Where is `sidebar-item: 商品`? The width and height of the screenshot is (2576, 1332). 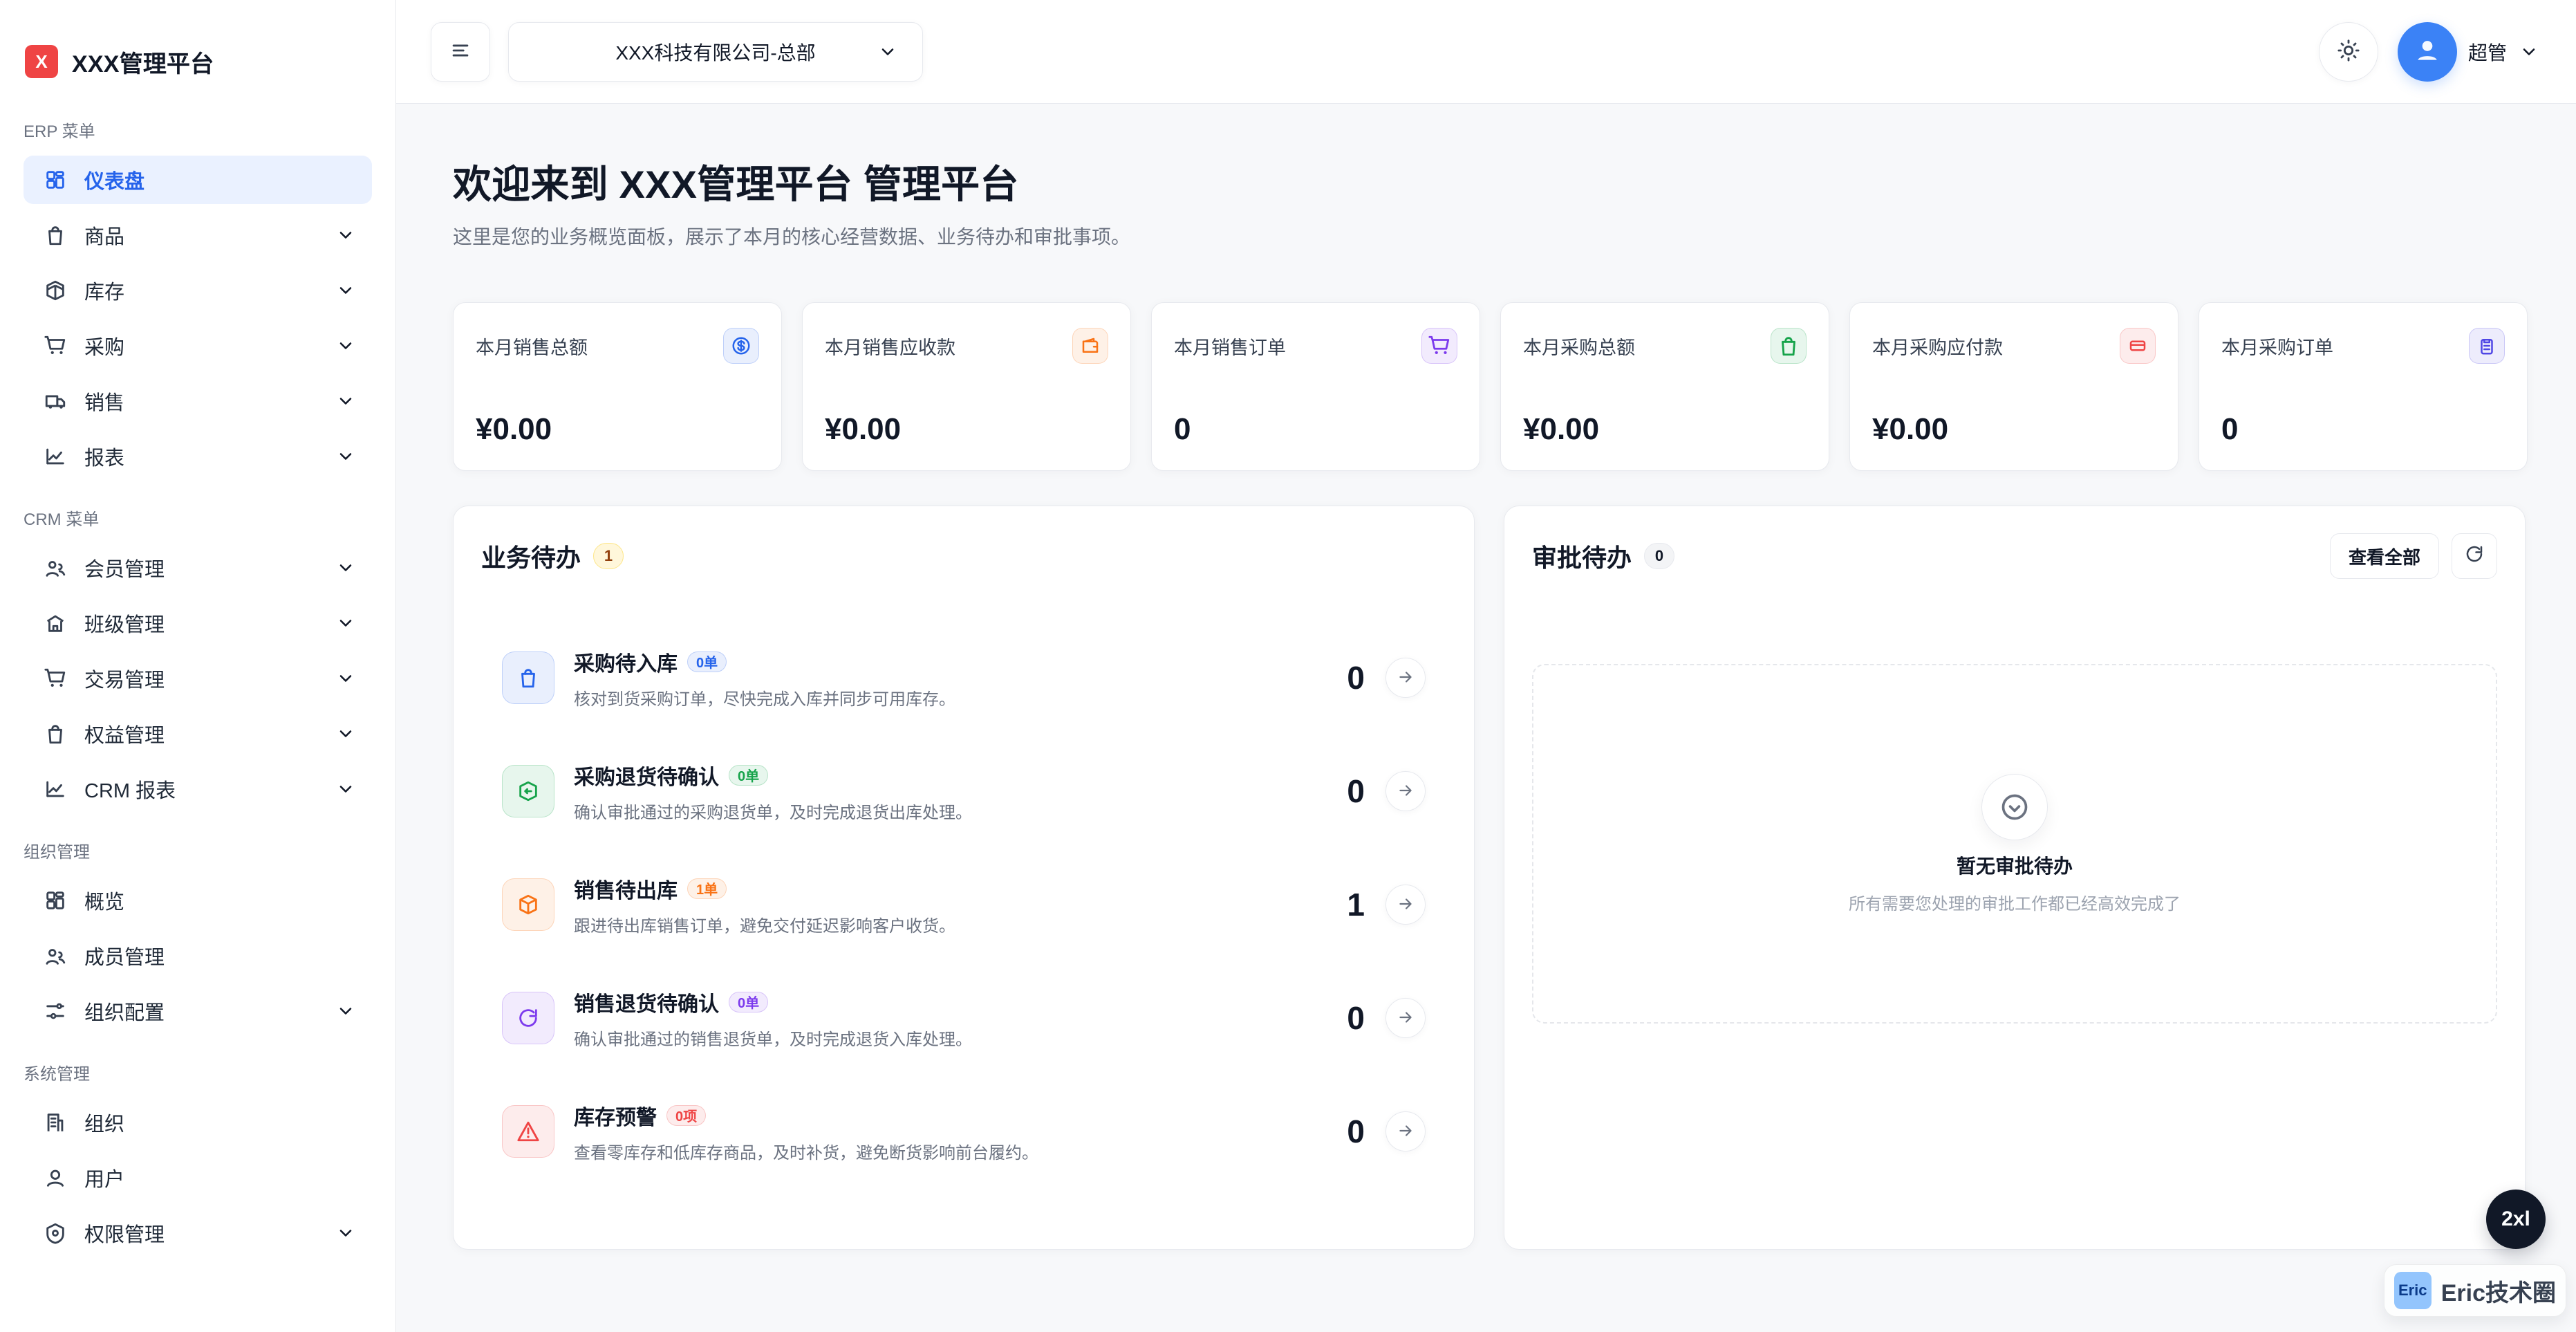
sidebar-item: 商品 is located at coordinates (198, 235).